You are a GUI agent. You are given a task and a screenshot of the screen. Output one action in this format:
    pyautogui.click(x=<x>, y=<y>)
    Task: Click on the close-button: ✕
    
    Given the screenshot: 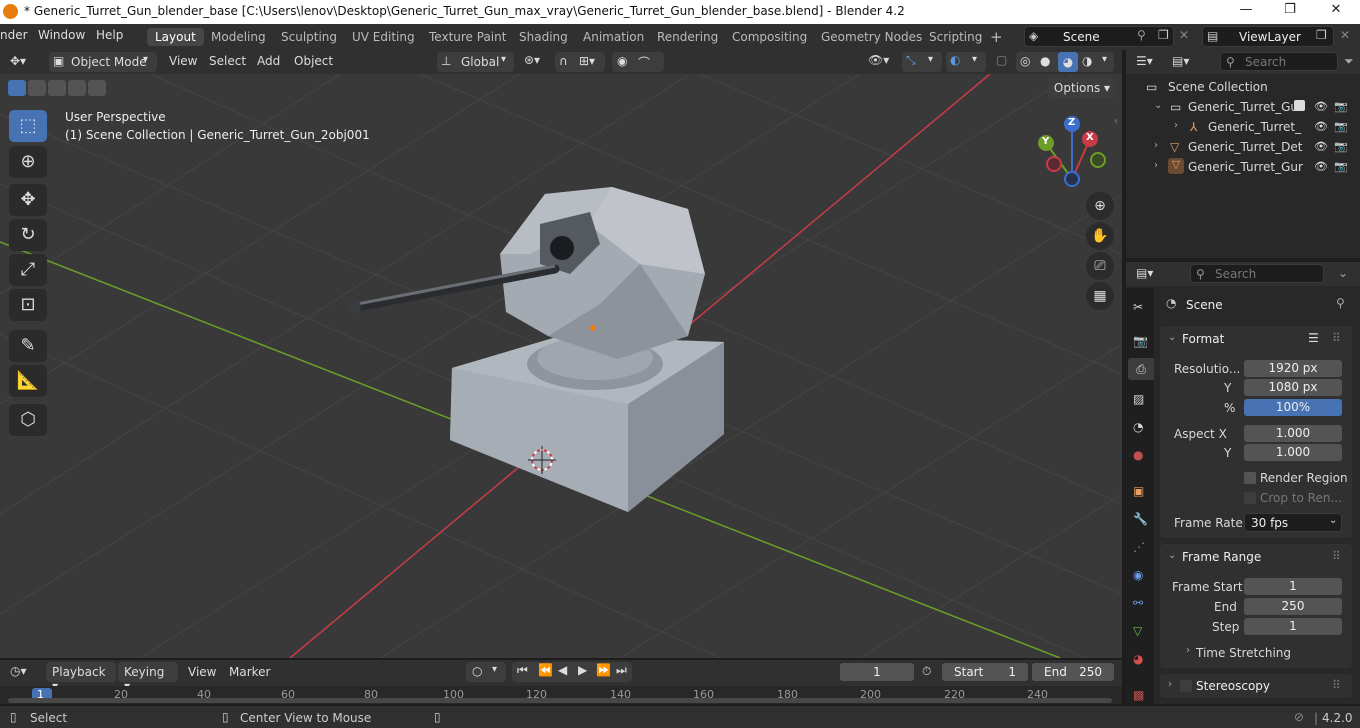 What is the action you would take?
    pyautogui.click(x=1336, y=12)
    